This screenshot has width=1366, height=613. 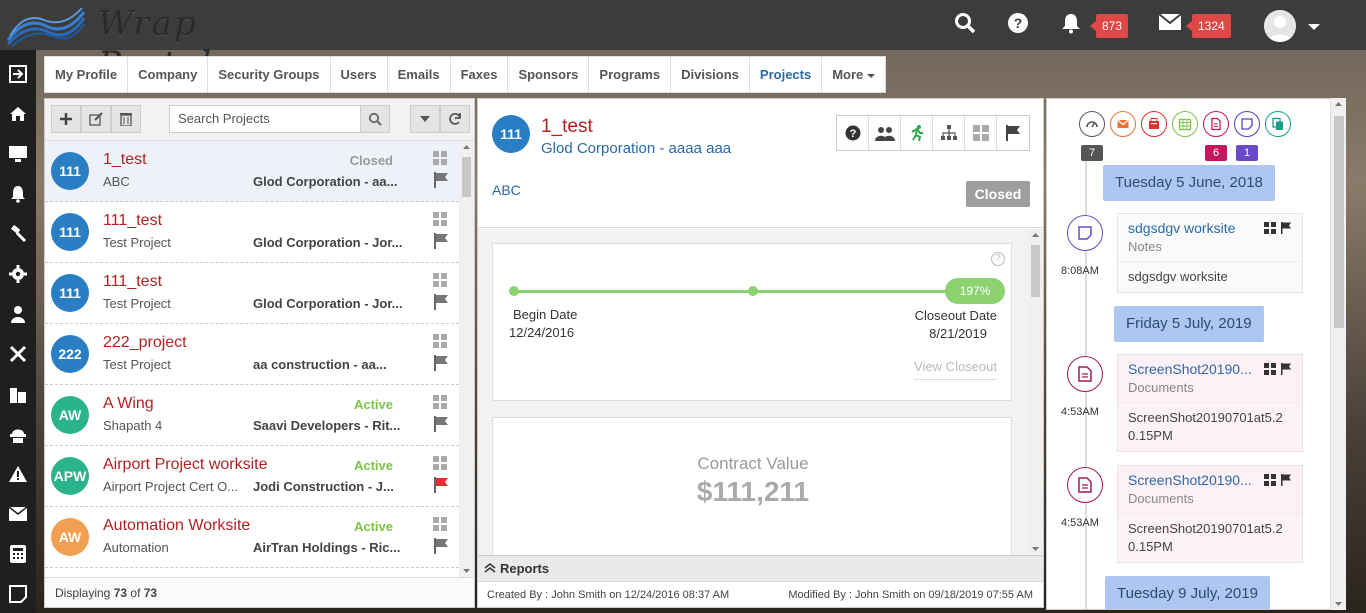 What do you see at coordinates (760, 568) in the screenshot?
I see `reports-section: Reports` at bounding box center [760, 568].